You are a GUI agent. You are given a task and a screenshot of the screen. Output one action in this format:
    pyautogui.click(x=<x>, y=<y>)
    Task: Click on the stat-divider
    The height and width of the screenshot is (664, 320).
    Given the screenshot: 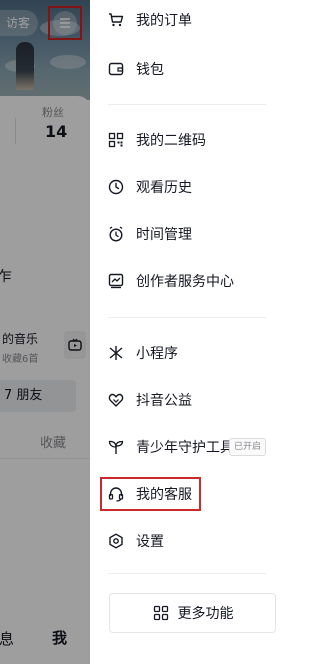 What is the action you would take?
    pyautogui.click(x=15, y=131)
    